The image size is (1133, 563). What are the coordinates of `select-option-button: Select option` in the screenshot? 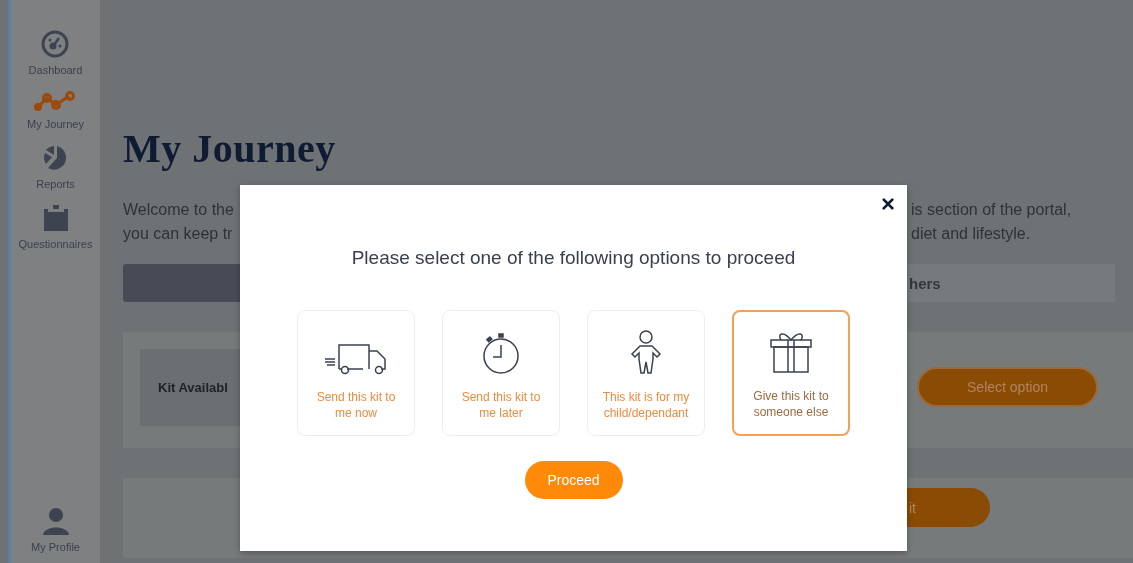 It's located at (1007, 387).